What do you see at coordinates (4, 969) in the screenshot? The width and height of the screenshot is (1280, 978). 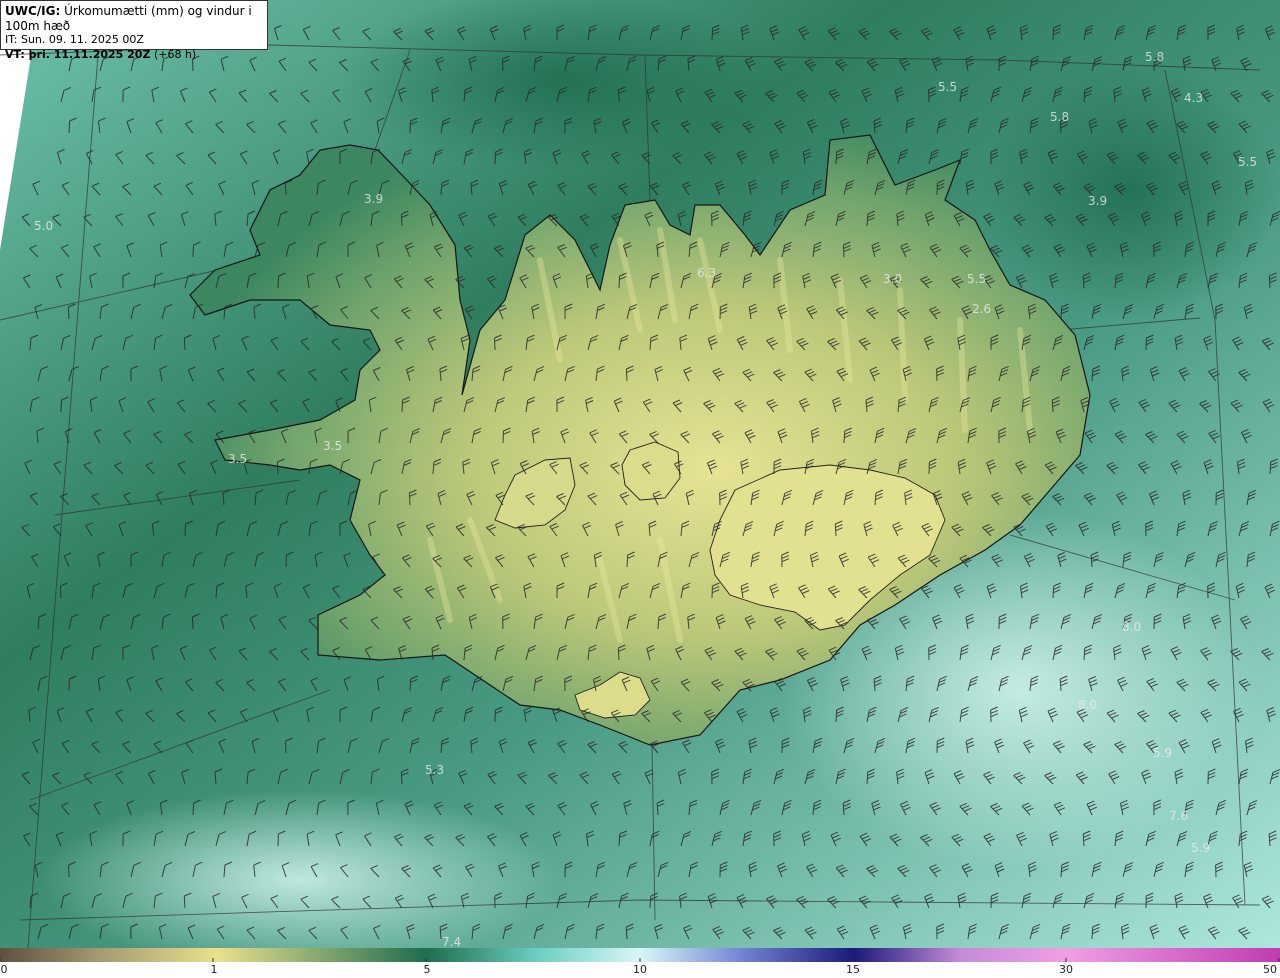 I see `colorbar-tick-label: 0` at bounding box center [4, 969].